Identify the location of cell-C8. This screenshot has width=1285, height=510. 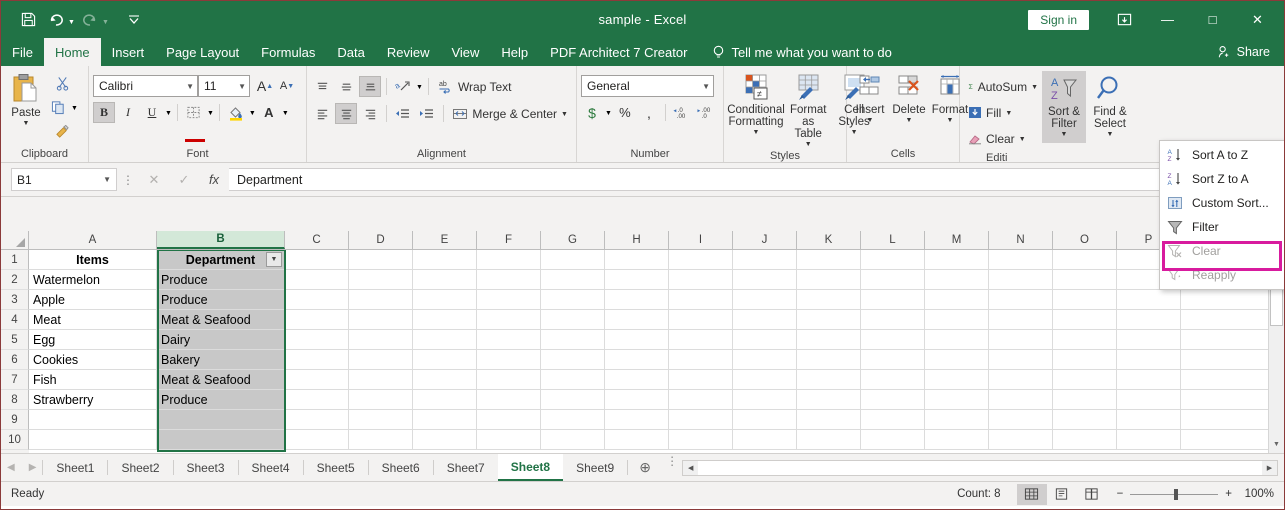
(317, 399).